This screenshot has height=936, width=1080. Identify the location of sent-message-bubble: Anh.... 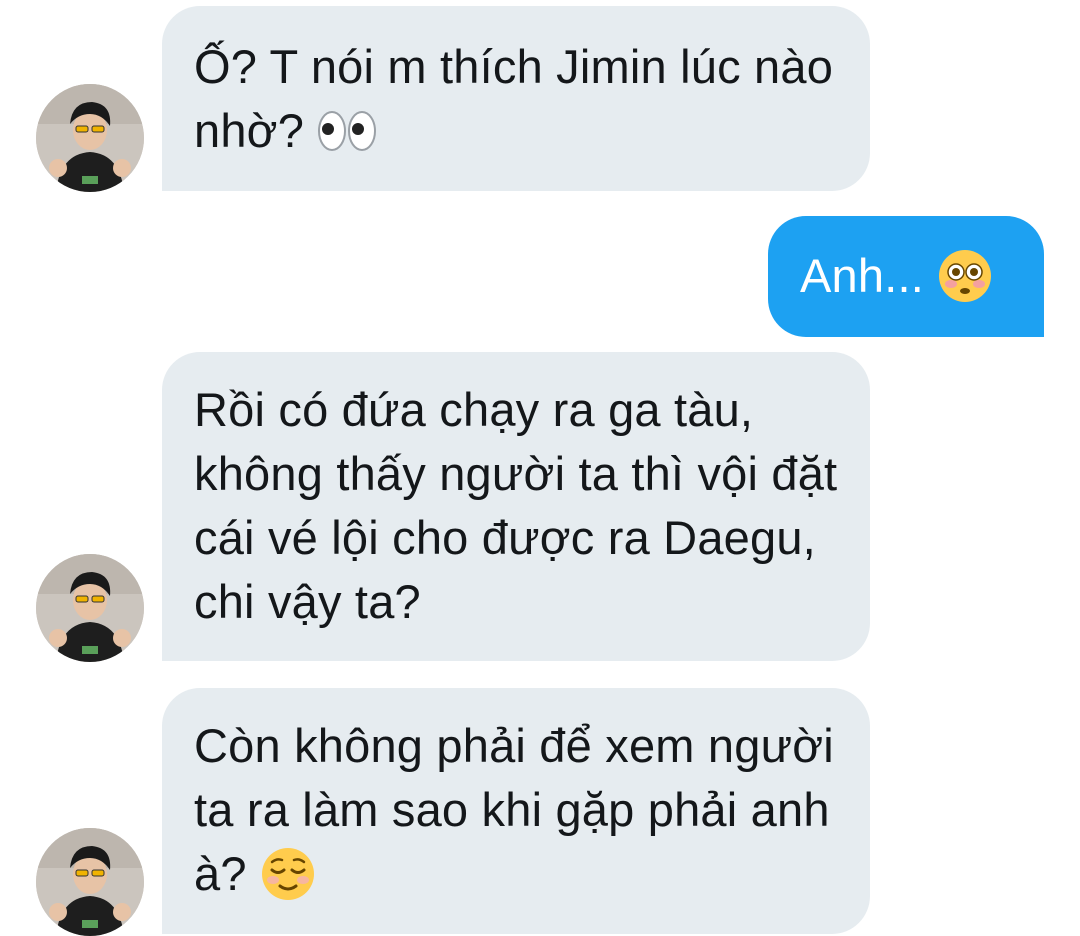
(906, 276).